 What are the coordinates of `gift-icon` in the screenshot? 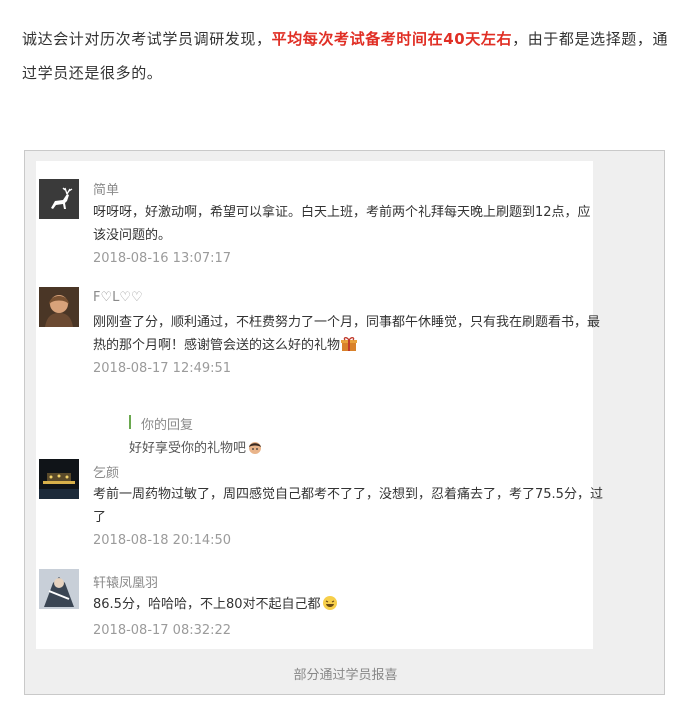 It's located at (349, 348).